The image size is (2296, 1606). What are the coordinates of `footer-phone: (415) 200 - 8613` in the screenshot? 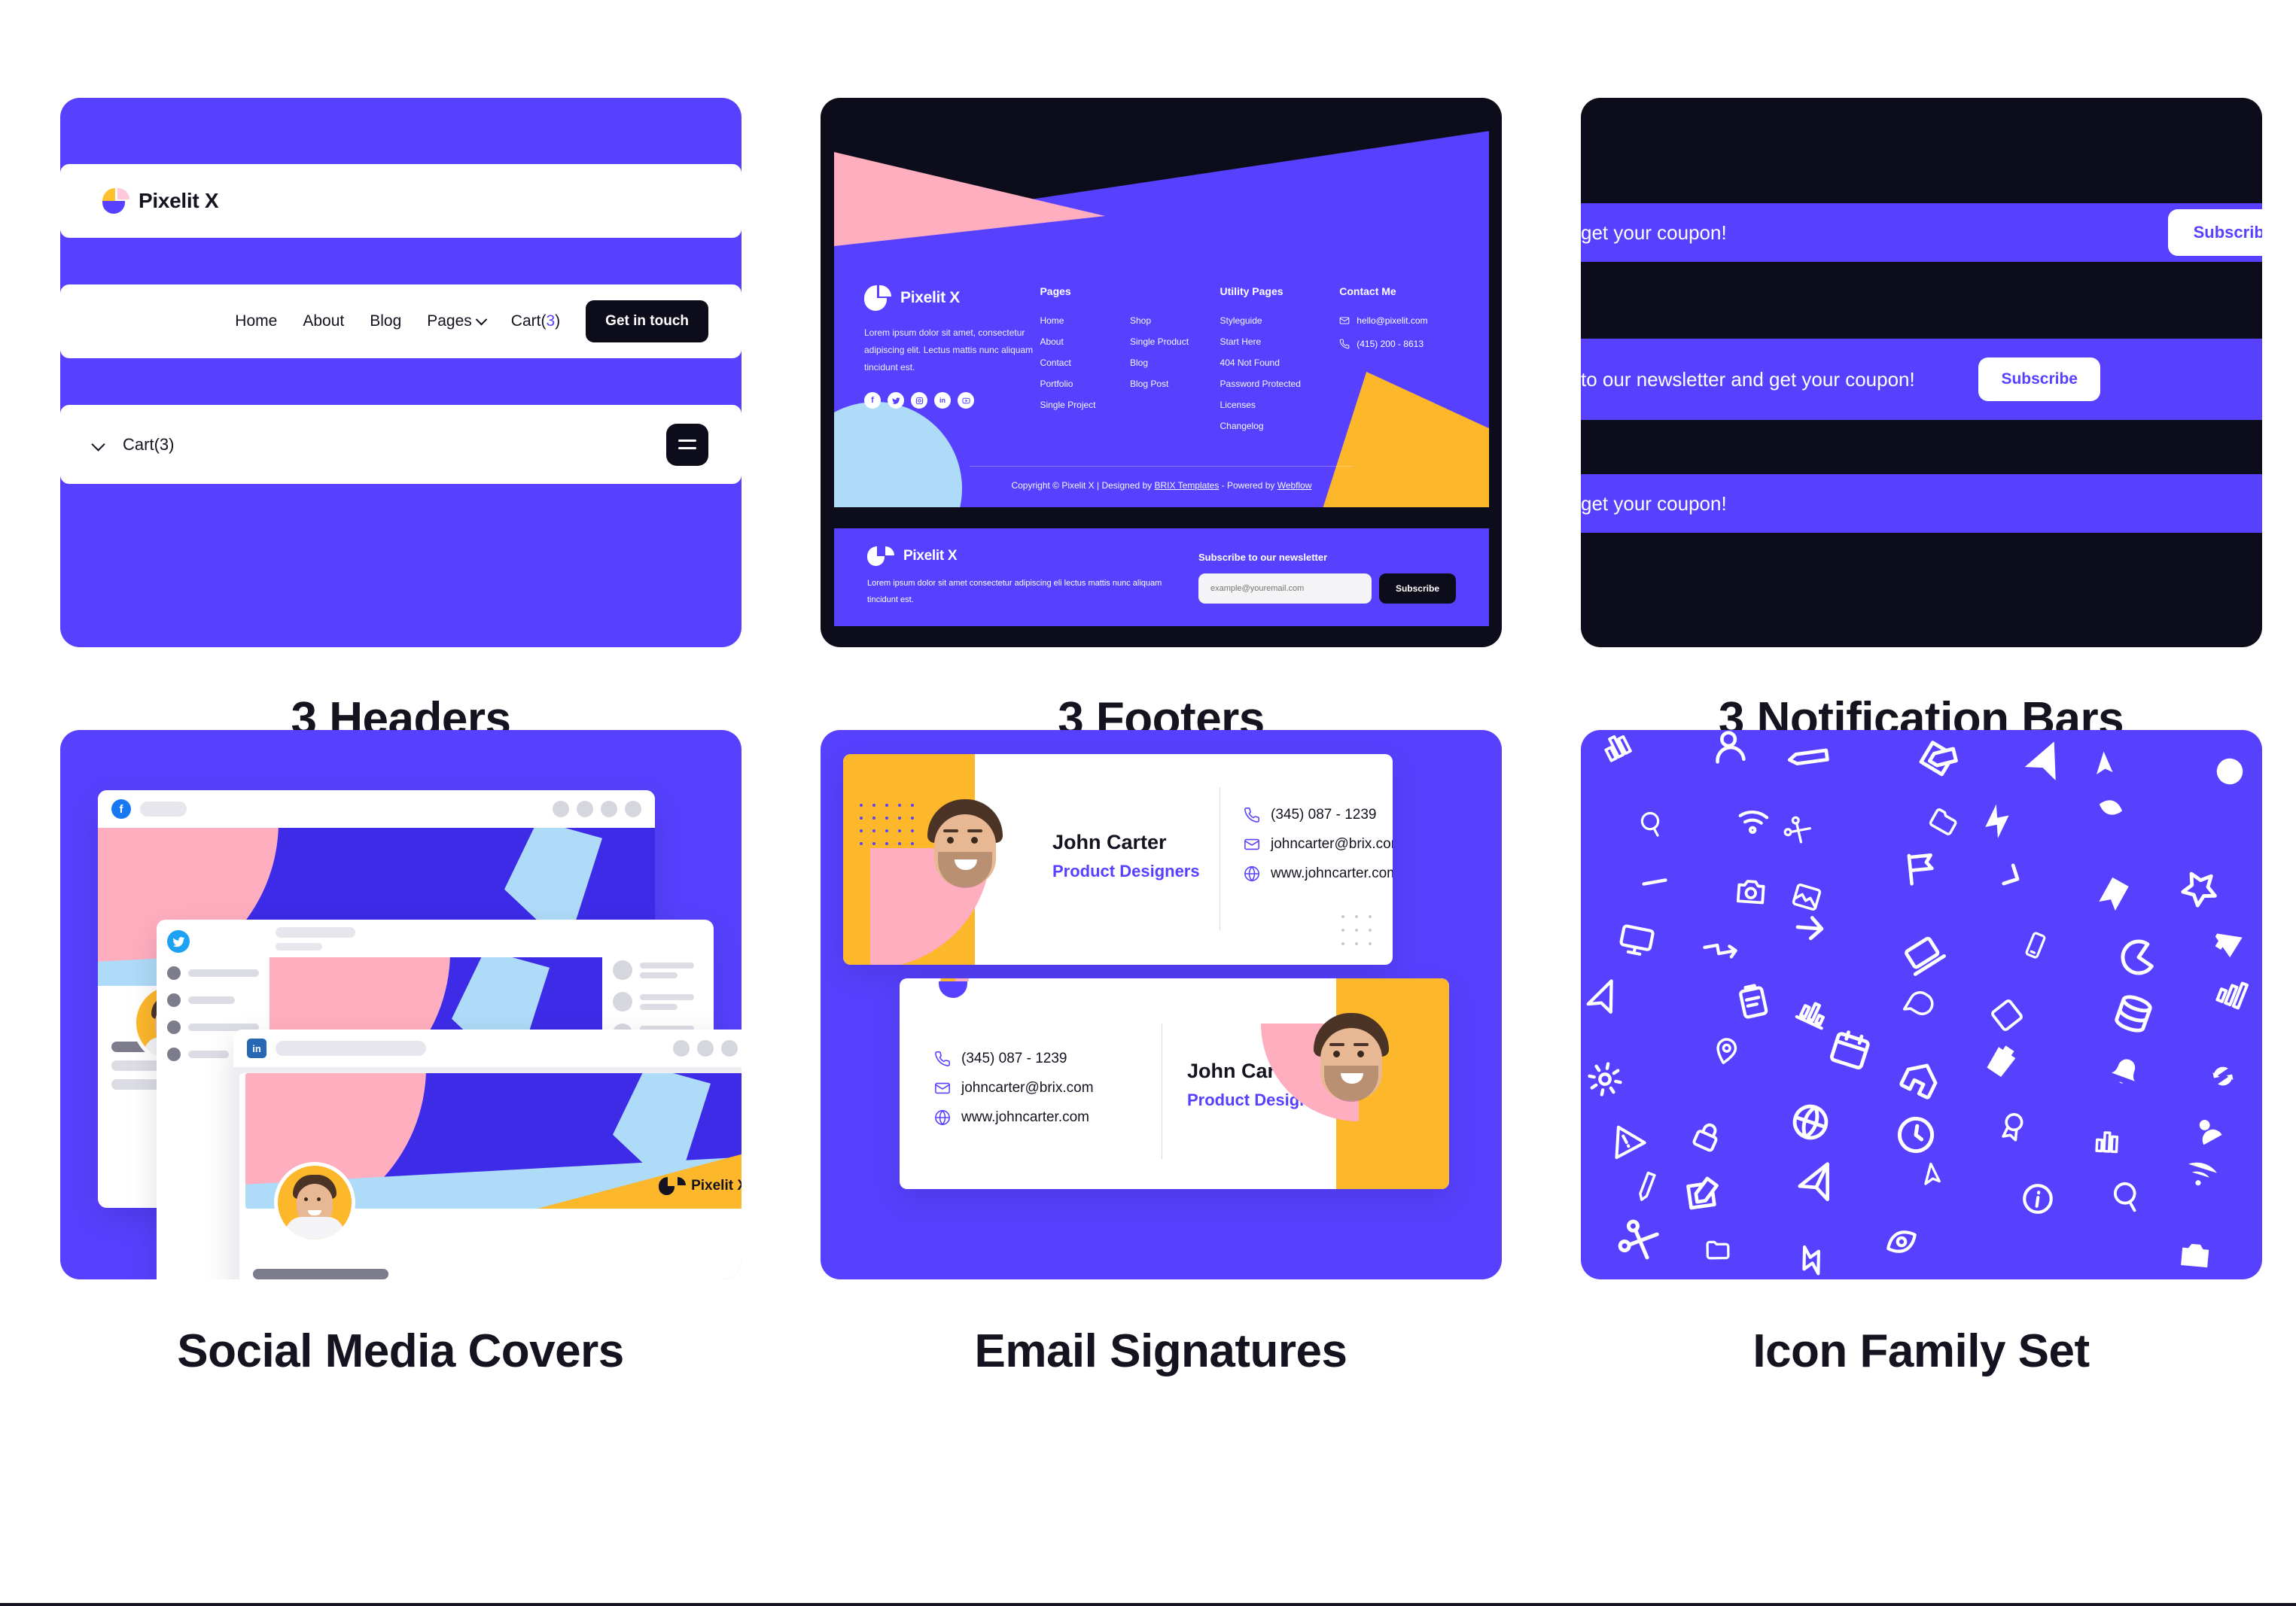 It's located at (1399, 344).